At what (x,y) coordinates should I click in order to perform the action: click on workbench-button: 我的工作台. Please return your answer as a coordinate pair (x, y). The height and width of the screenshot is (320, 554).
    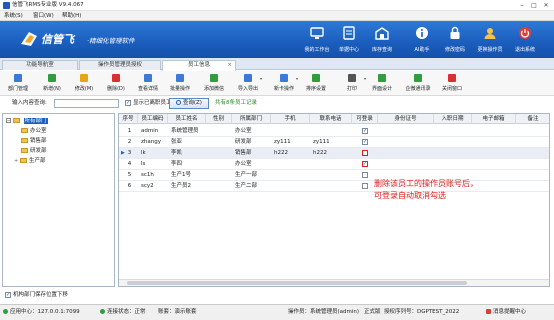
    Looking at the image, I should click on (317, 39).